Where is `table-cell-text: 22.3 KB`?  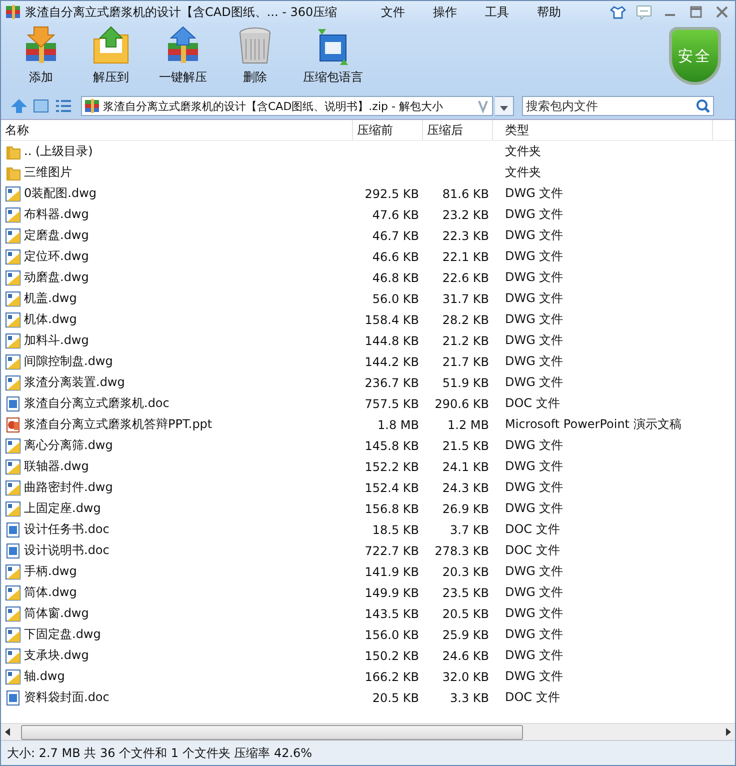
table-cell-text: 22.3 KB is located at coordinates (465, 235).